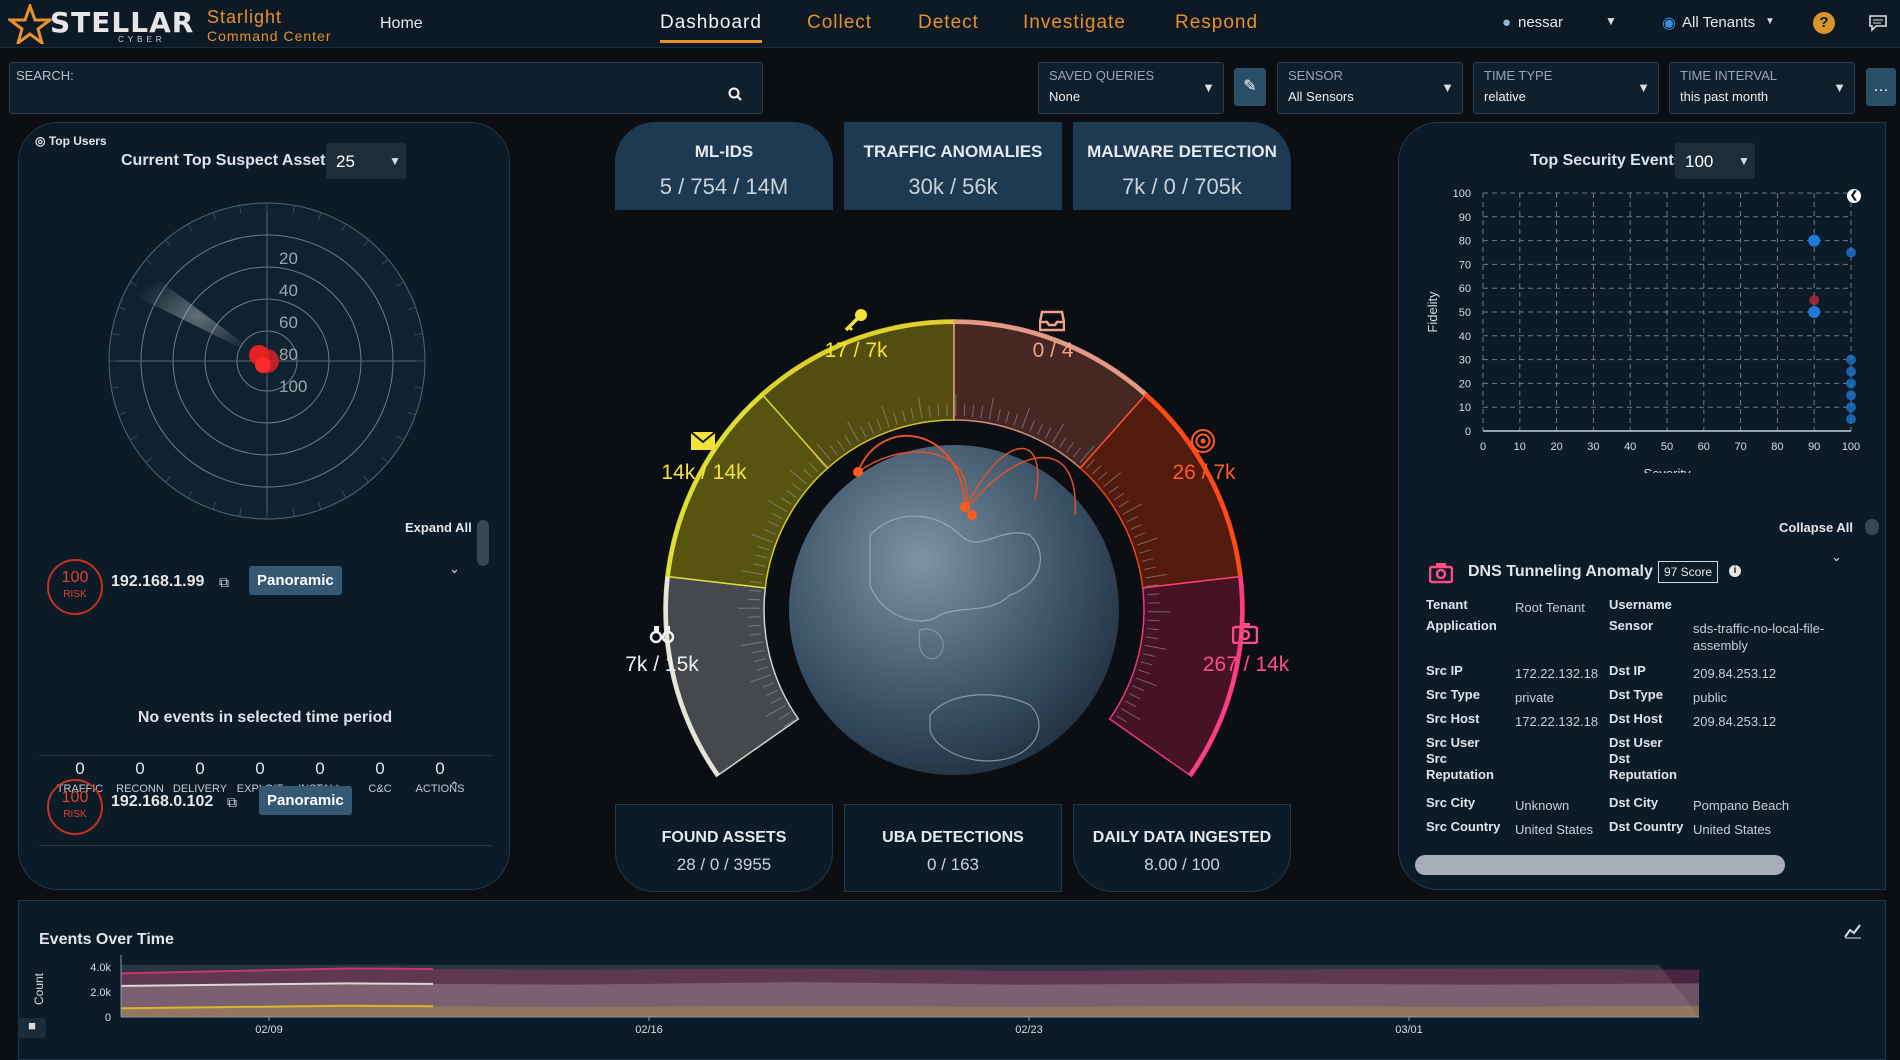 Image resolution: width=1900 pixels, height=1060 pixels. I want to click on segment-exploit-label: 17 / 7k, so click(856, 351).